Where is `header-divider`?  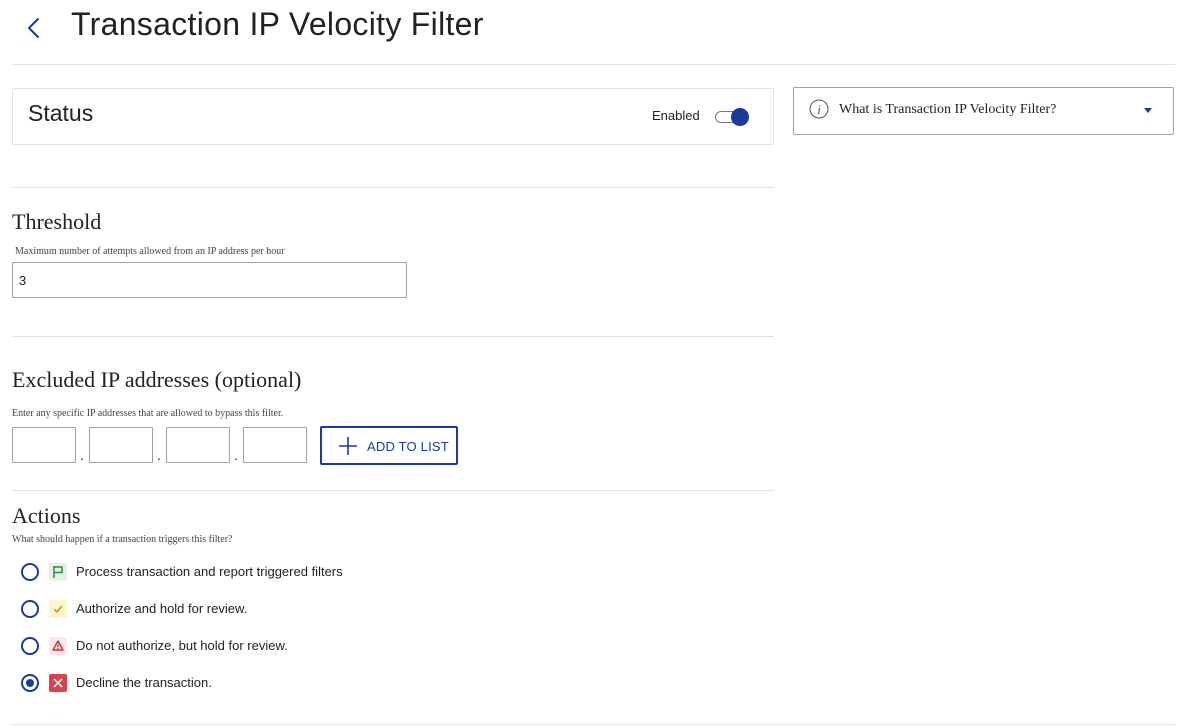 header-divider is located at coordinates (593, 64).